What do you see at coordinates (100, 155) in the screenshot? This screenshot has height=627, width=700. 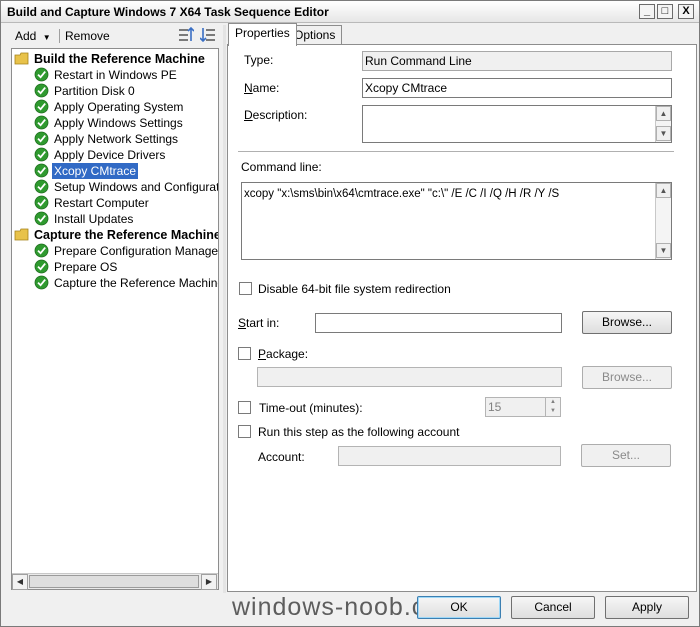 I see `tree-item: Apply Device Drivers` at bounding box center [100, 155].